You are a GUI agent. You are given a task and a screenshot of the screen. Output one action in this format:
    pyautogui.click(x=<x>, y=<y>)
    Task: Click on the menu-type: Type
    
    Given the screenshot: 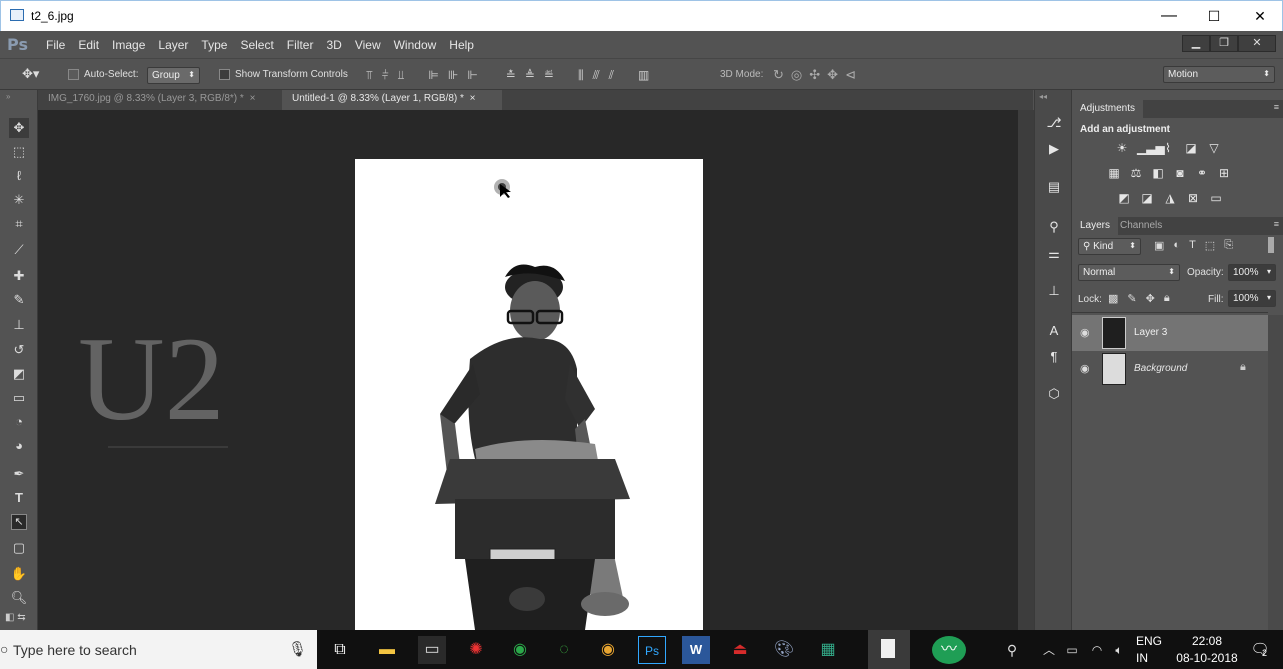 What is the action you would take?
    pyautogui.click(x=214, y=45)
    